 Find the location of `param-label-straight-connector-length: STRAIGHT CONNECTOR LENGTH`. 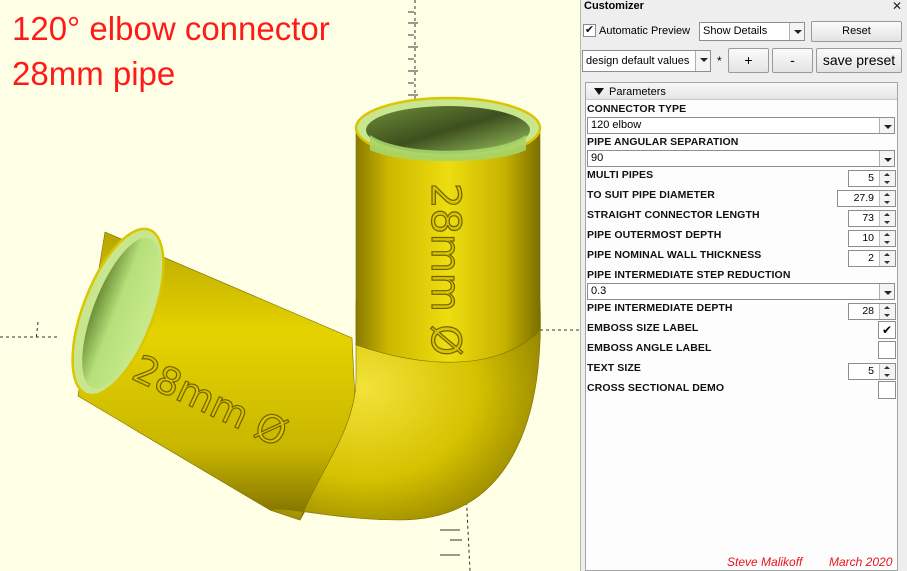

param-label-straight-connector-length: STRAIGHT CONNECTOR LENGTH is located at coordinates (673, 215).